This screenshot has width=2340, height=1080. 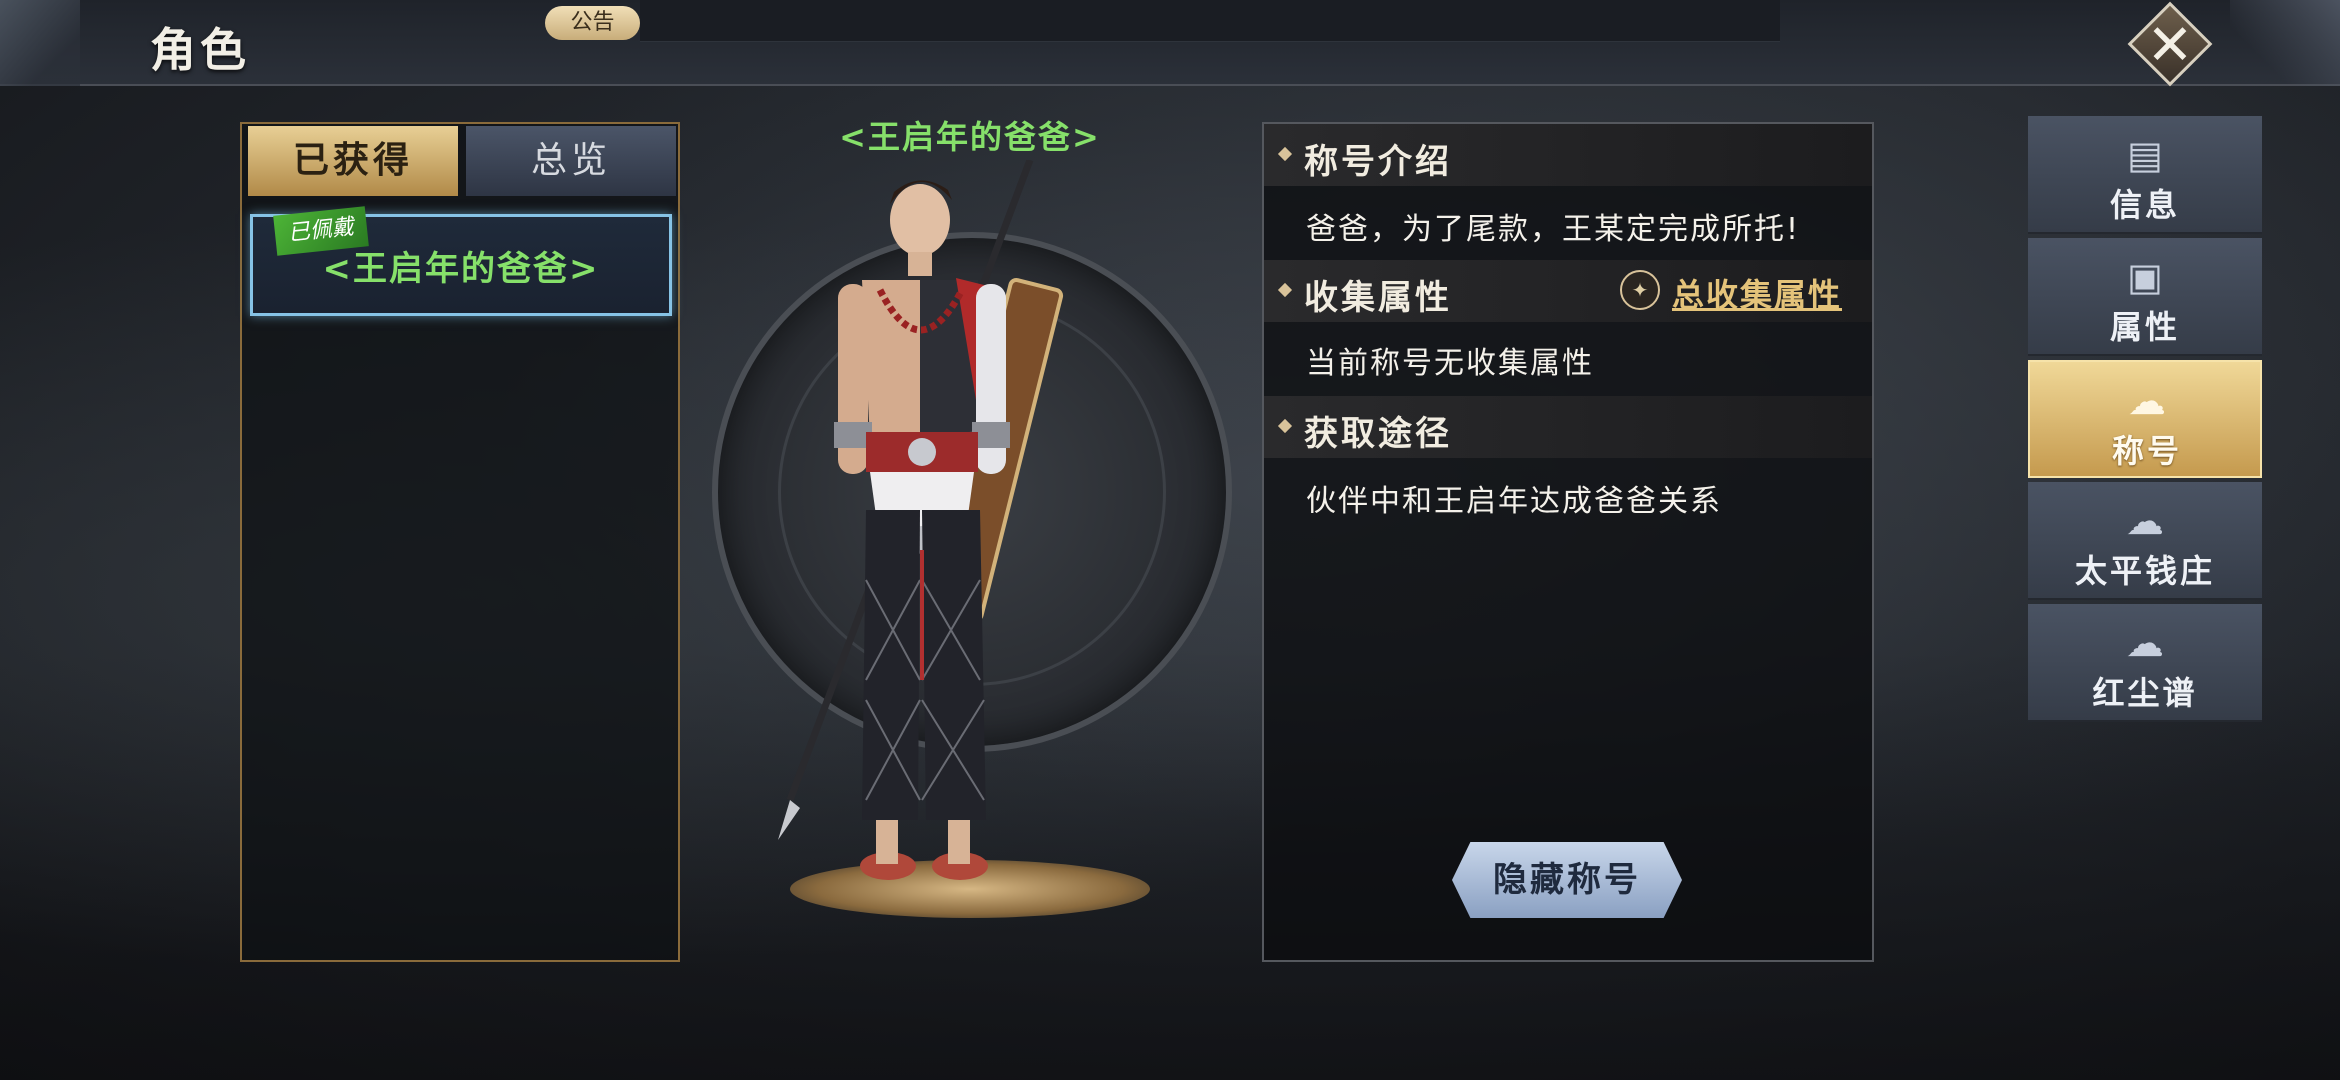 I want to click on profile-card-icon: ▣, so click(x=2145, y=277).